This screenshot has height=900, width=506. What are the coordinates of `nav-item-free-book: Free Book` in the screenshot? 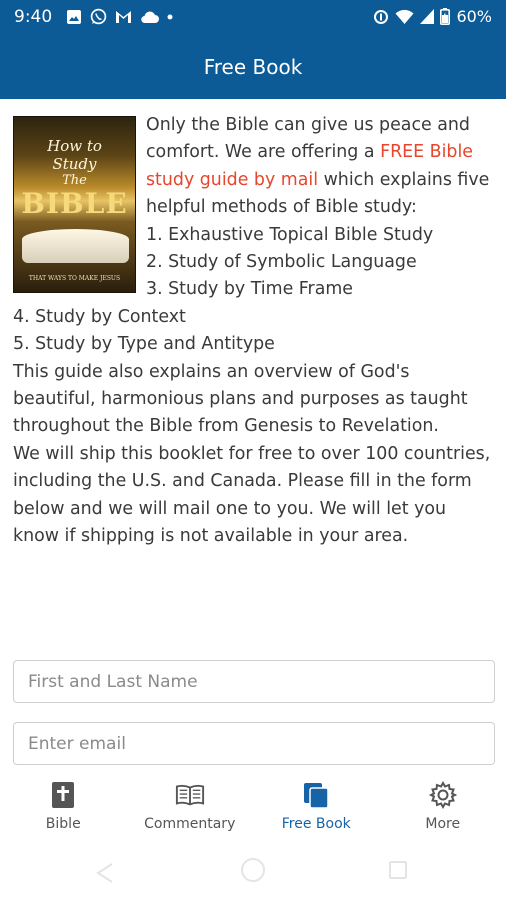 It's located at (316, 804).